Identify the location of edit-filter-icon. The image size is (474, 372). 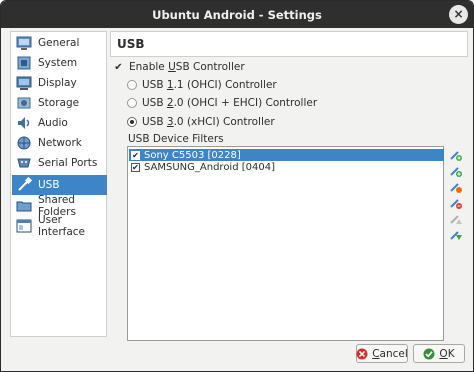
(456, 188).